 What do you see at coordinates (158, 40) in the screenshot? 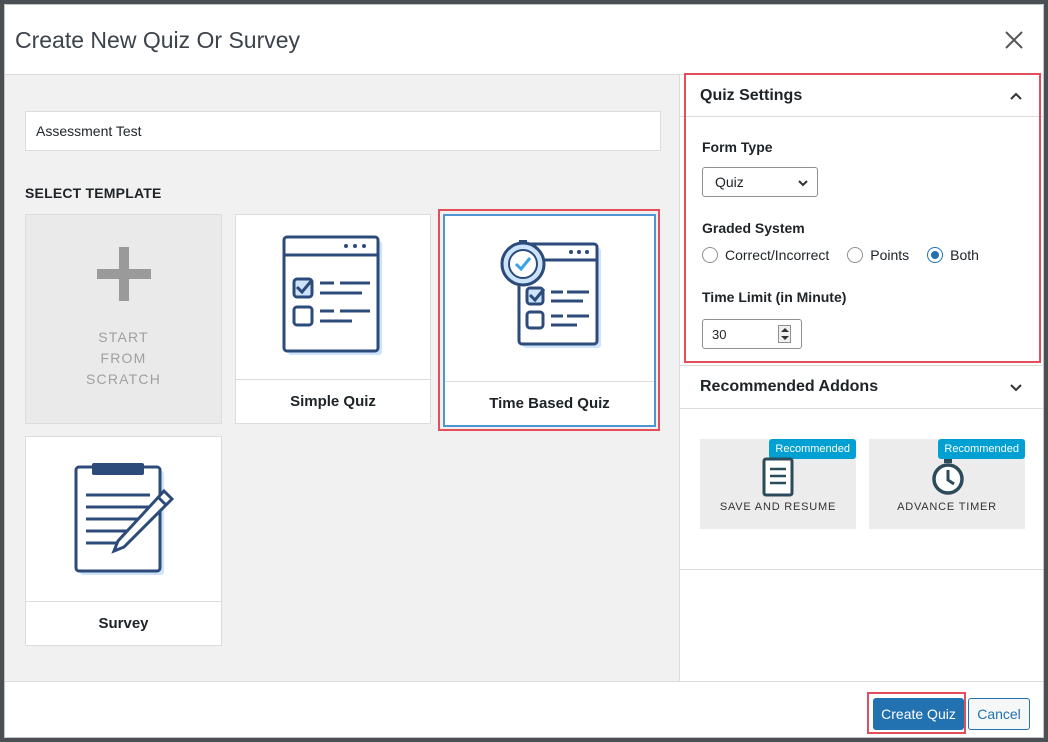
I see `modal-title: Create New Quiz Or Survey` at bounding box center [158, 40].